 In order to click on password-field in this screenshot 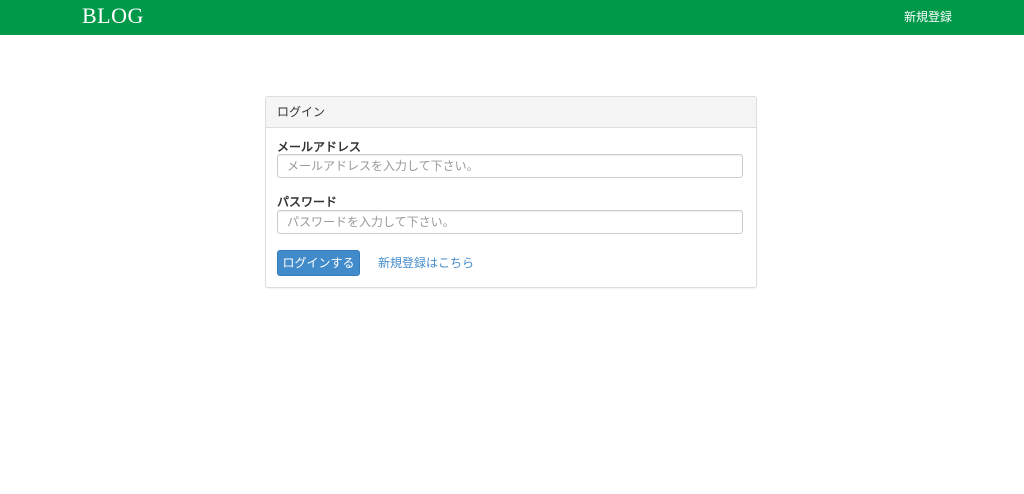, I will do `click(510, 222)`.